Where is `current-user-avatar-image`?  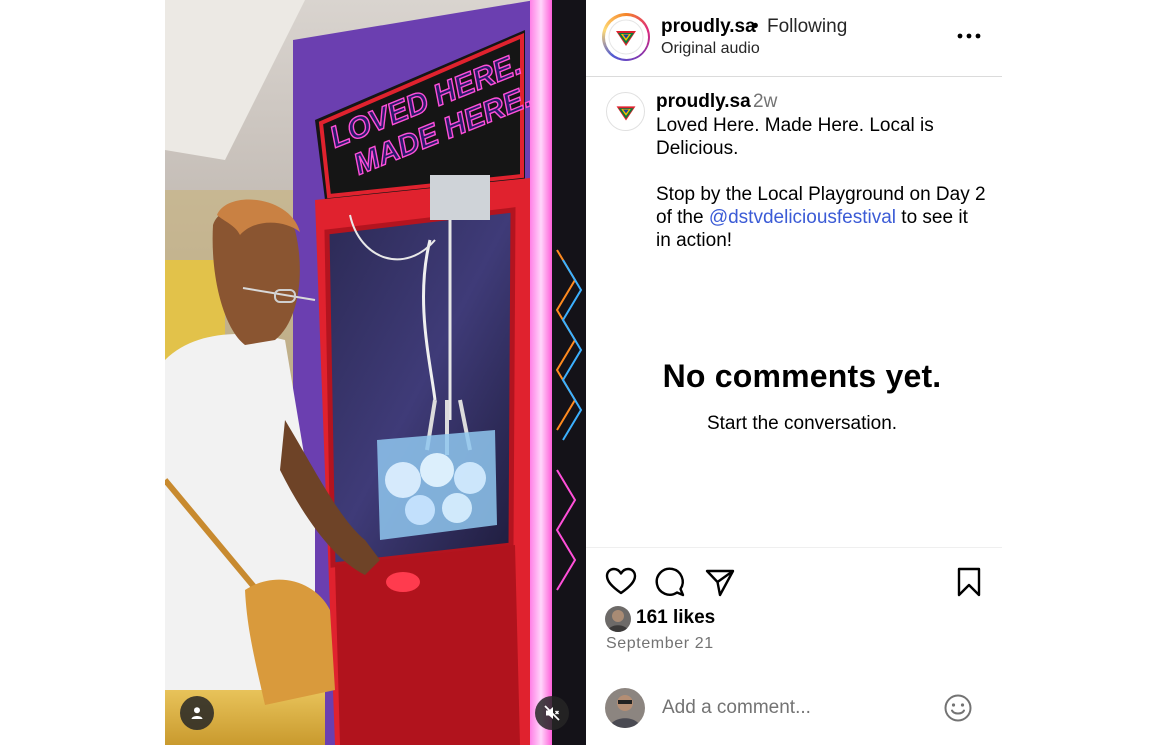
current-user-avatar-image is located at coordinates (625, 708).